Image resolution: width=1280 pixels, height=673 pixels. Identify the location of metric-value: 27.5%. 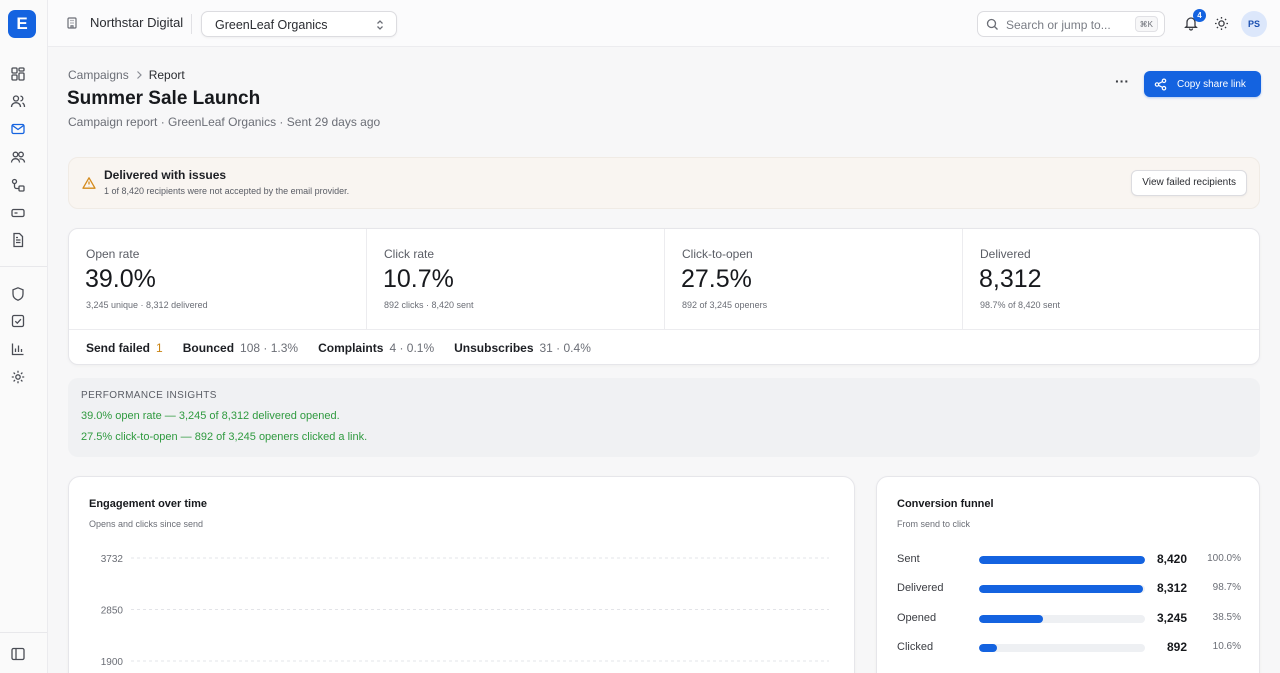
(716, 279).